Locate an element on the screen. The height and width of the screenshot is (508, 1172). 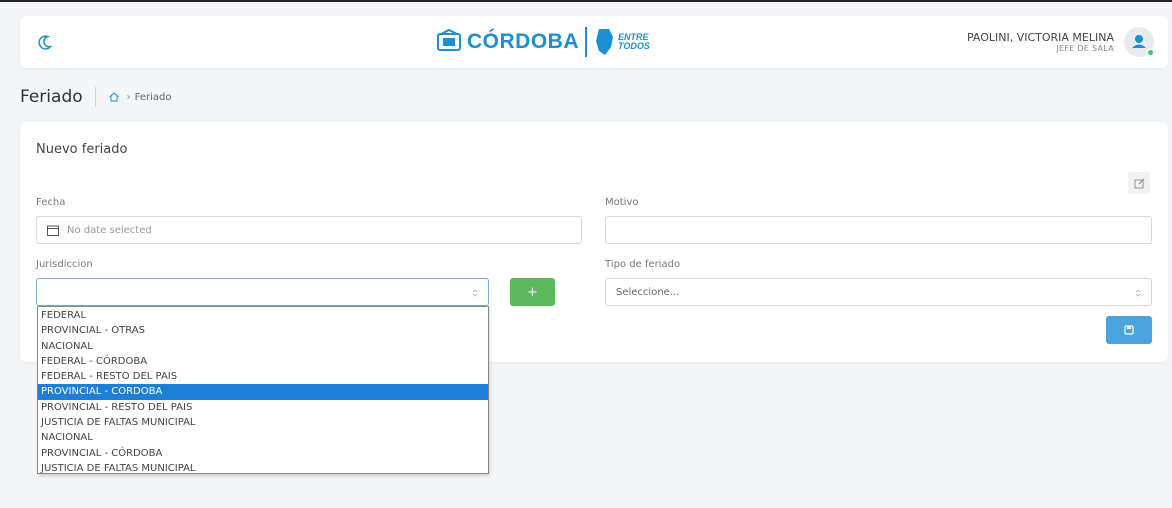
avatar is located at coordinates (1139, 42).